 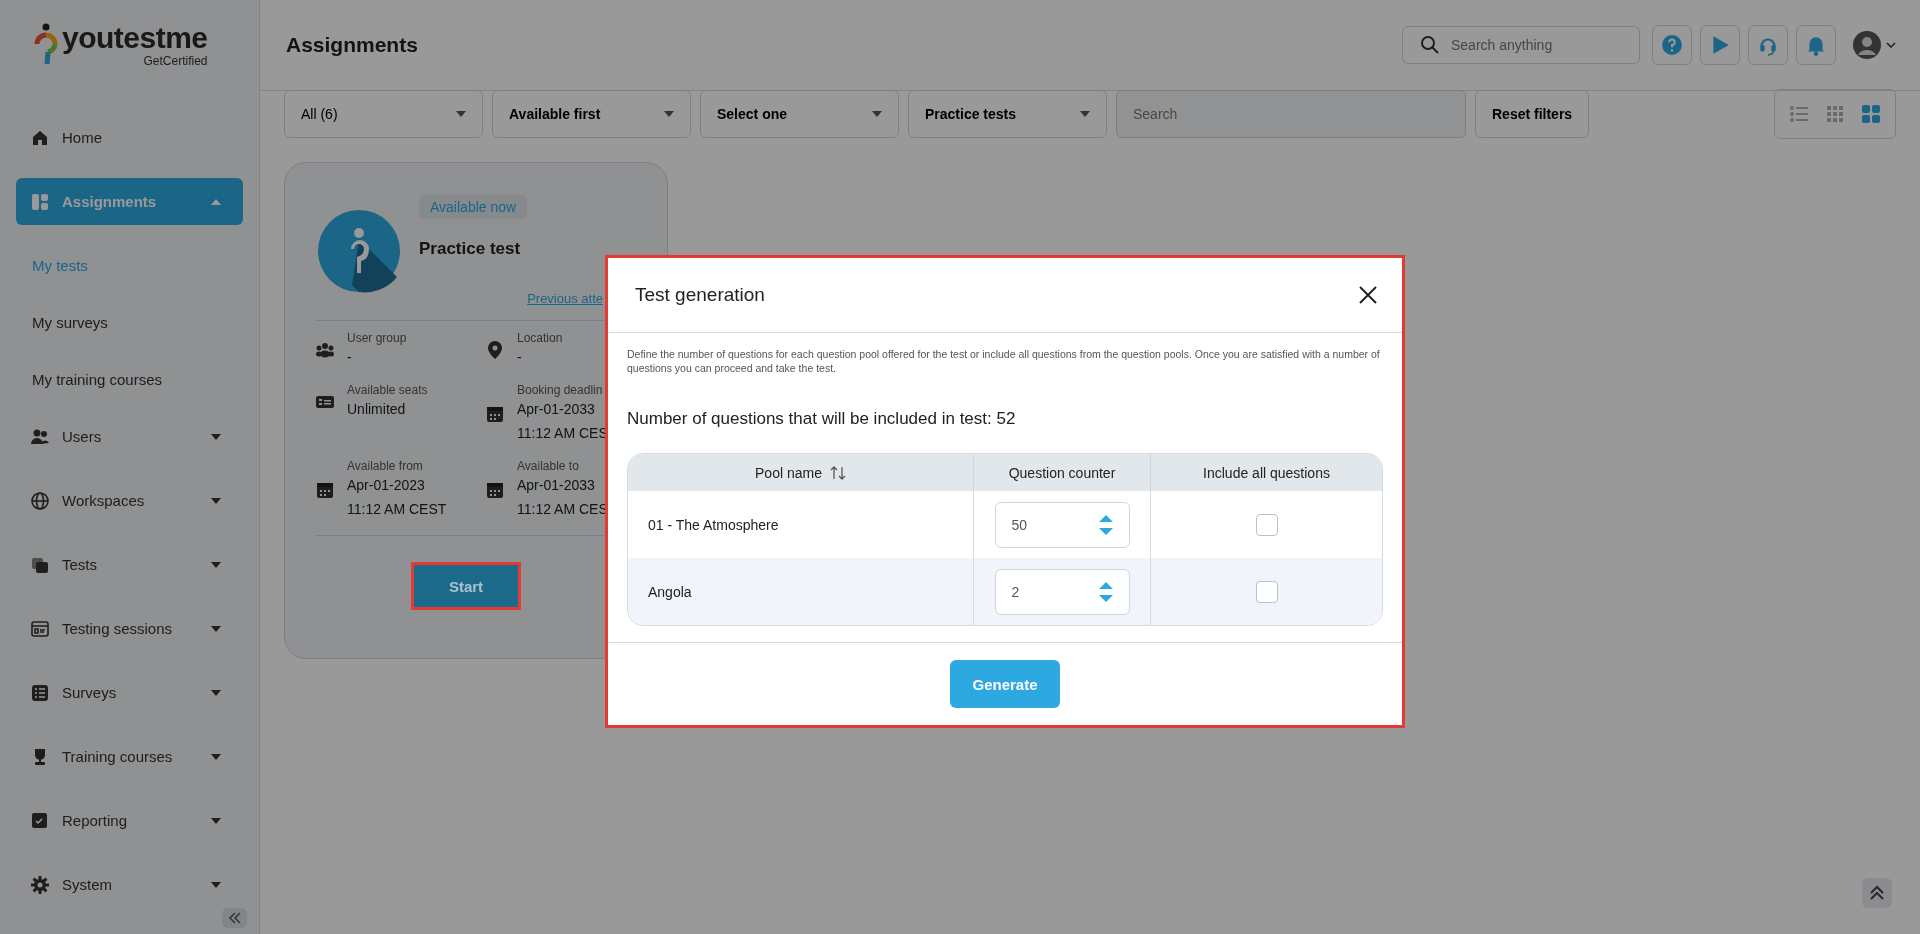 I want to click on field-label: Booking deadlin, so click(x=560, y=390).